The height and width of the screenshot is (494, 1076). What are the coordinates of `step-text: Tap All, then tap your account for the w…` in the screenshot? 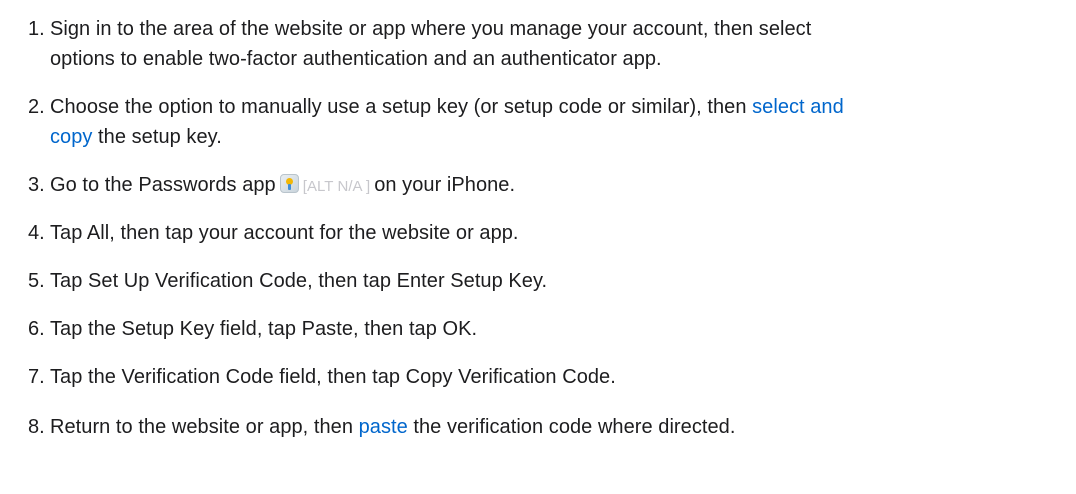 It's located at (284, 233).